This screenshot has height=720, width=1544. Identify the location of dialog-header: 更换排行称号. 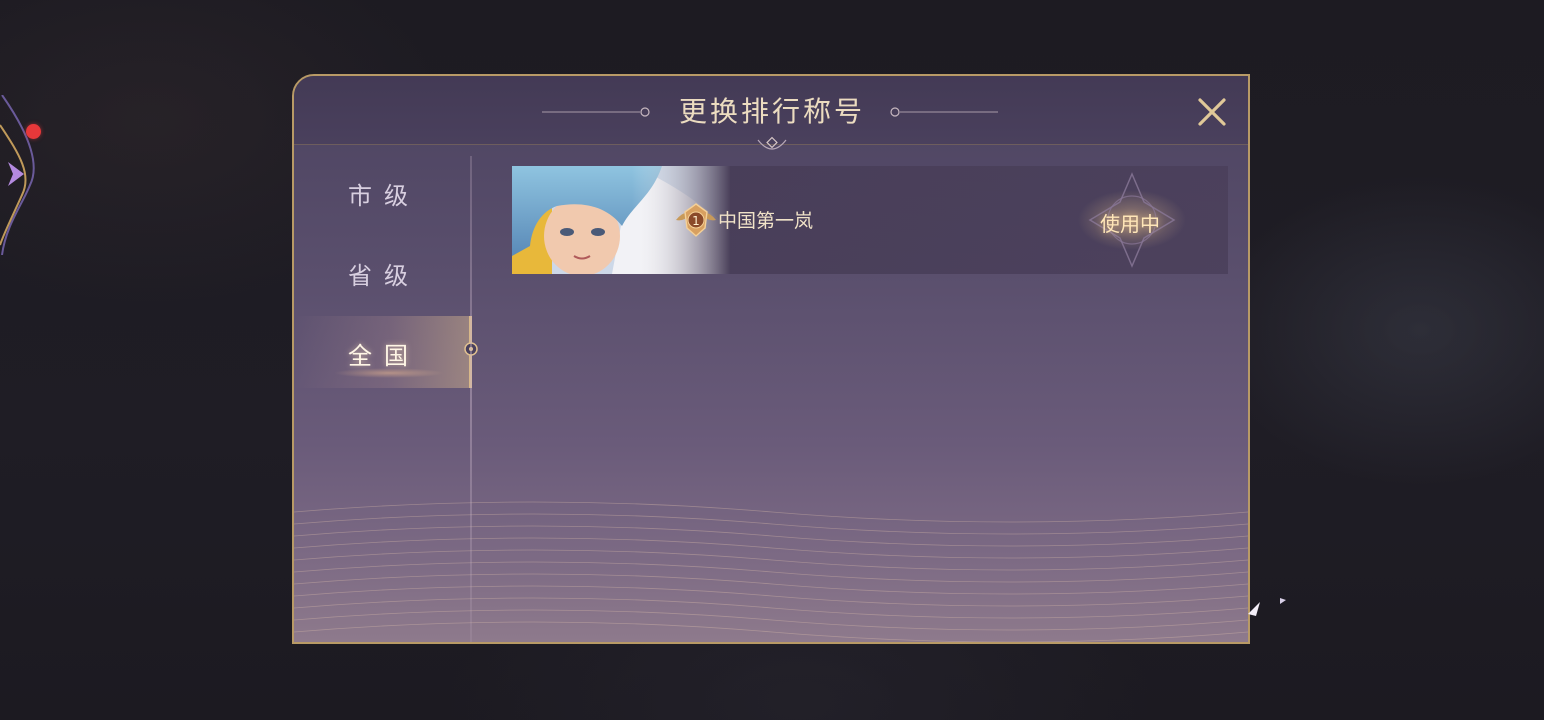
(771, 110).